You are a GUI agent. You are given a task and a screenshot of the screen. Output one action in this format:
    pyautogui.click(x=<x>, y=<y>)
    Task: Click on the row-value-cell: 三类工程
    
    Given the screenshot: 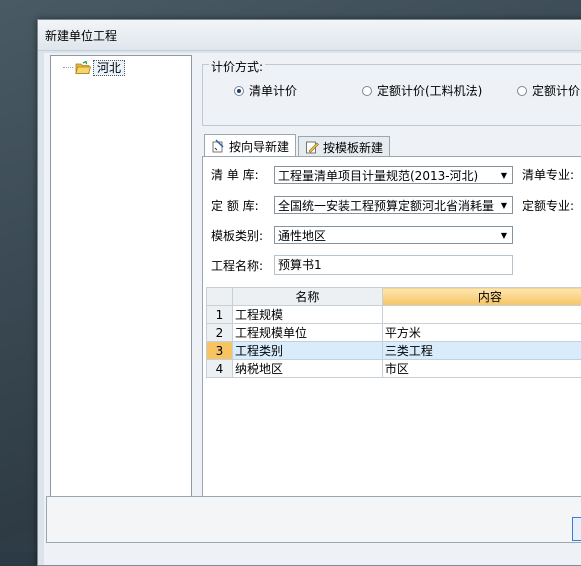 What is the action you would take?
    pyautogui.click(x=481, y=351)
    